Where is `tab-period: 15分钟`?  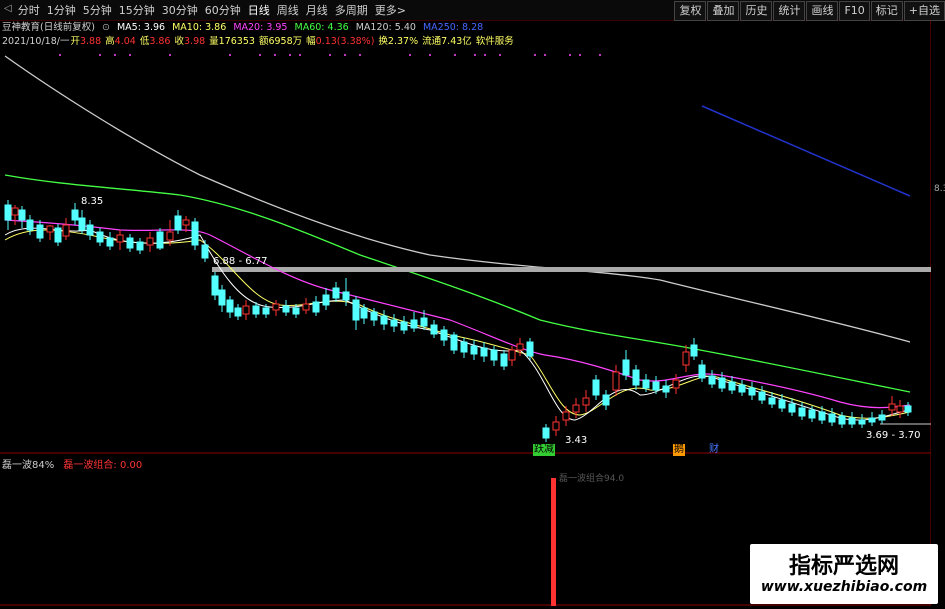 tab-period: 15分钟 is located at coordinates (137, 10).